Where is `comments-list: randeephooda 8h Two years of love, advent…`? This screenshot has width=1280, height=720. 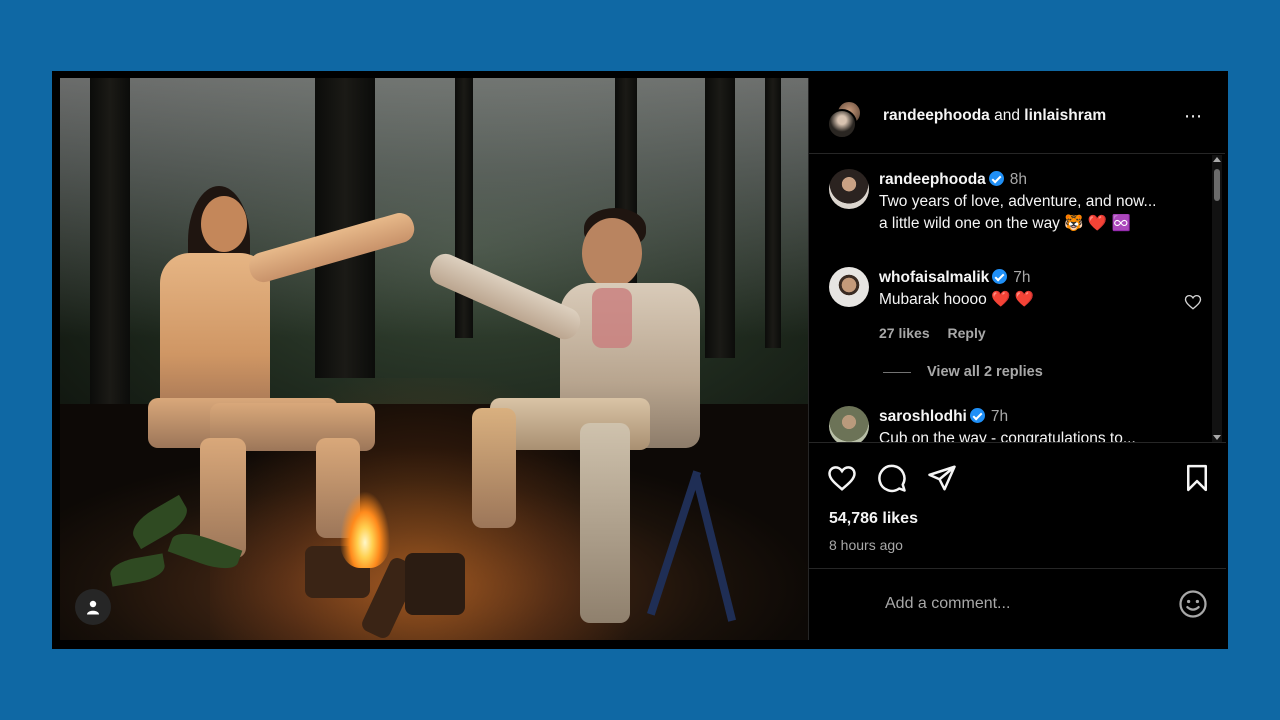
comments-list: randeephooda 8h Two years of love, advent… is located at coordinates (1017, 299).